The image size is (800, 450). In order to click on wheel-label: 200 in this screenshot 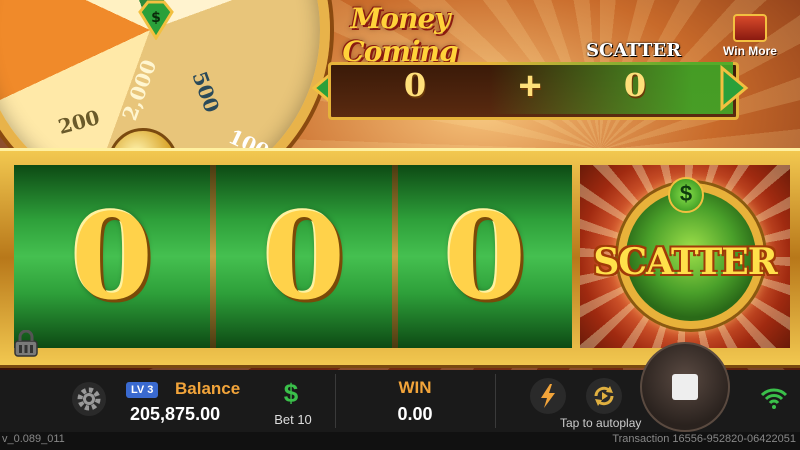, I will do `click(79, 122)`.